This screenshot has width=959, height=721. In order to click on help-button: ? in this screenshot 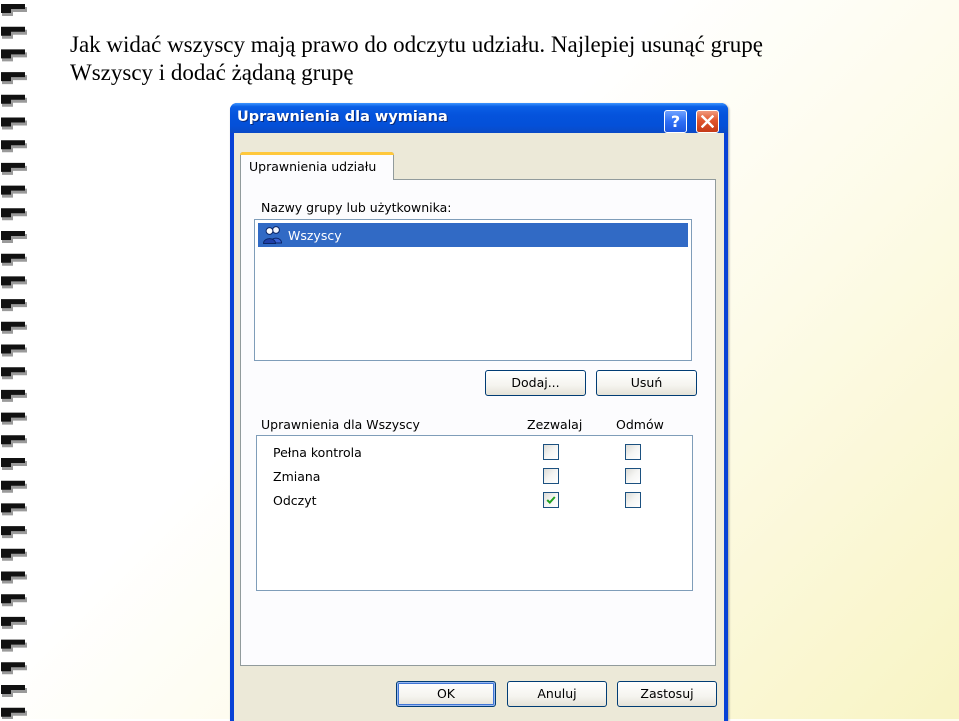, I will do `click(675, 121)`.